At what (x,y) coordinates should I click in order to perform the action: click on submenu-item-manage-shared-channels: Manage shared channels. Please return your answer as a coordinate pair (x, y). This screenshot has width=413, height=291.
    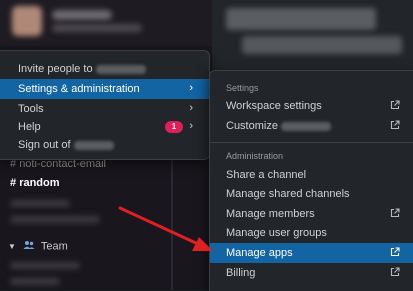
    Looking at the image, I should click on (311, 194).